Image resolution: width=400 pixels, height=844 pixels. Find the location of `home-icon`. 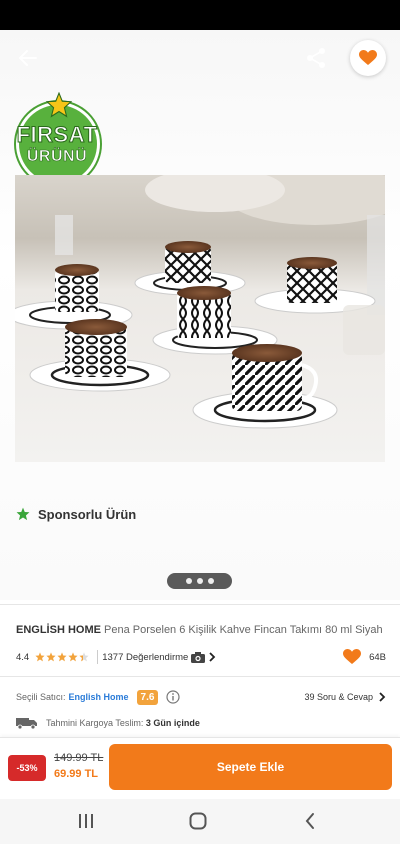

home-icon is located at coordinates (198, 821).